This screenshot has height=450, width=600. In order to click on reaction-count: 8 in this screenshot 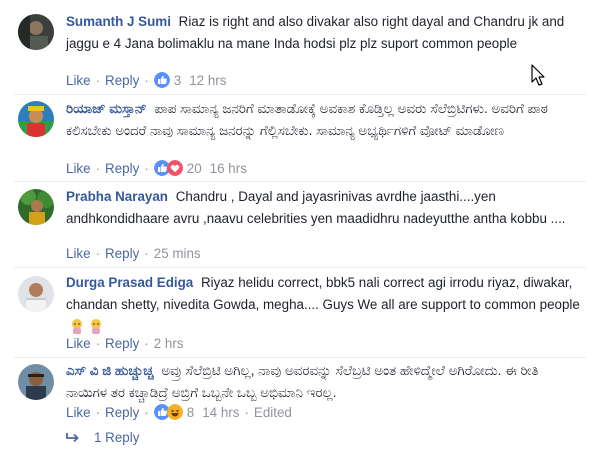, I will do `click(190, 412)`.